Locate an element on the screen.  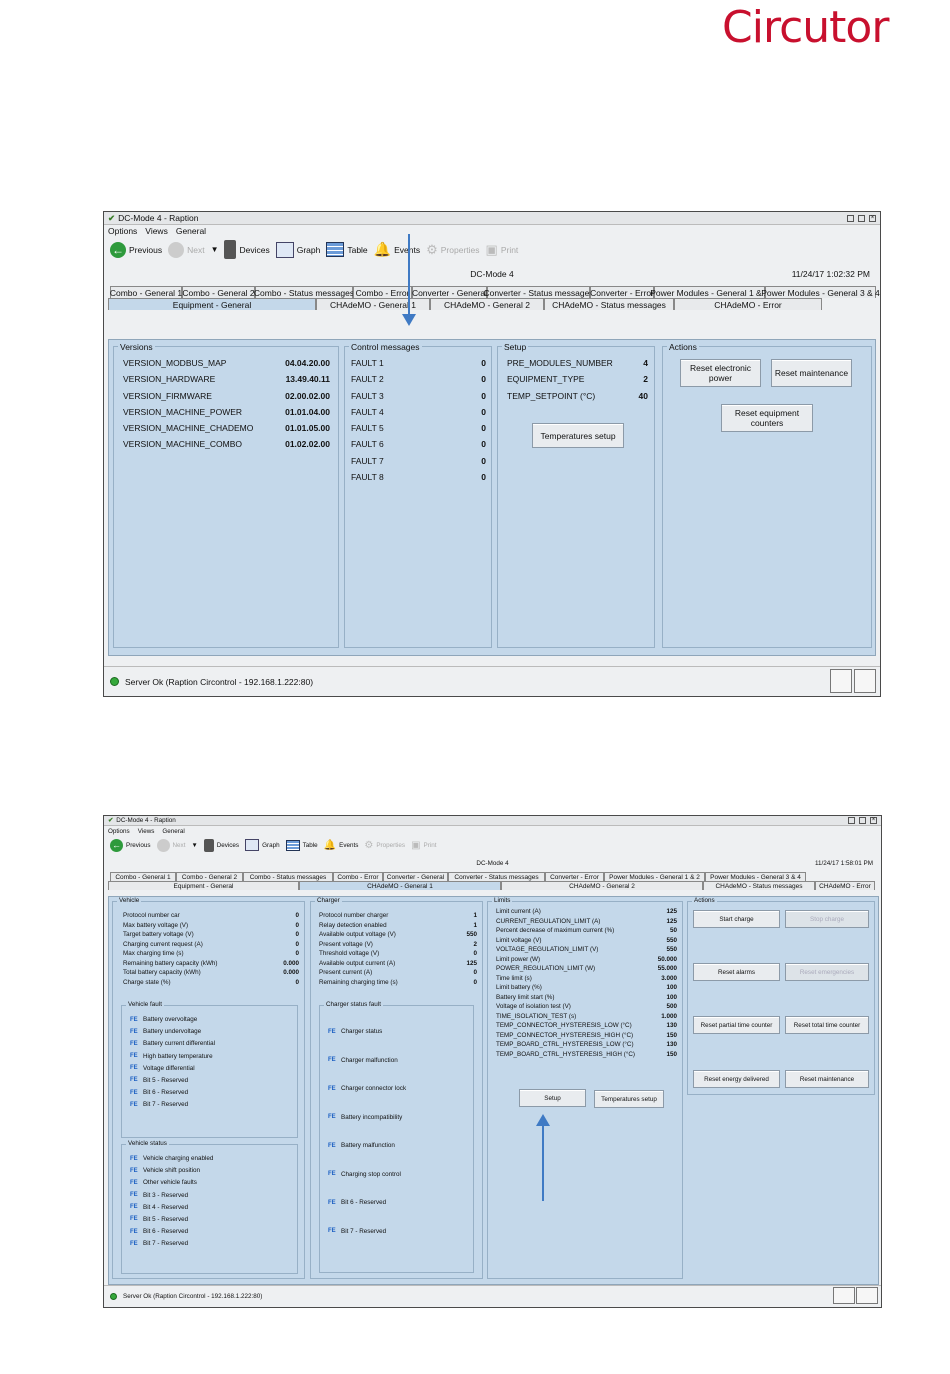
arrowhead-up-icon is located at coordinates (543, 1120).